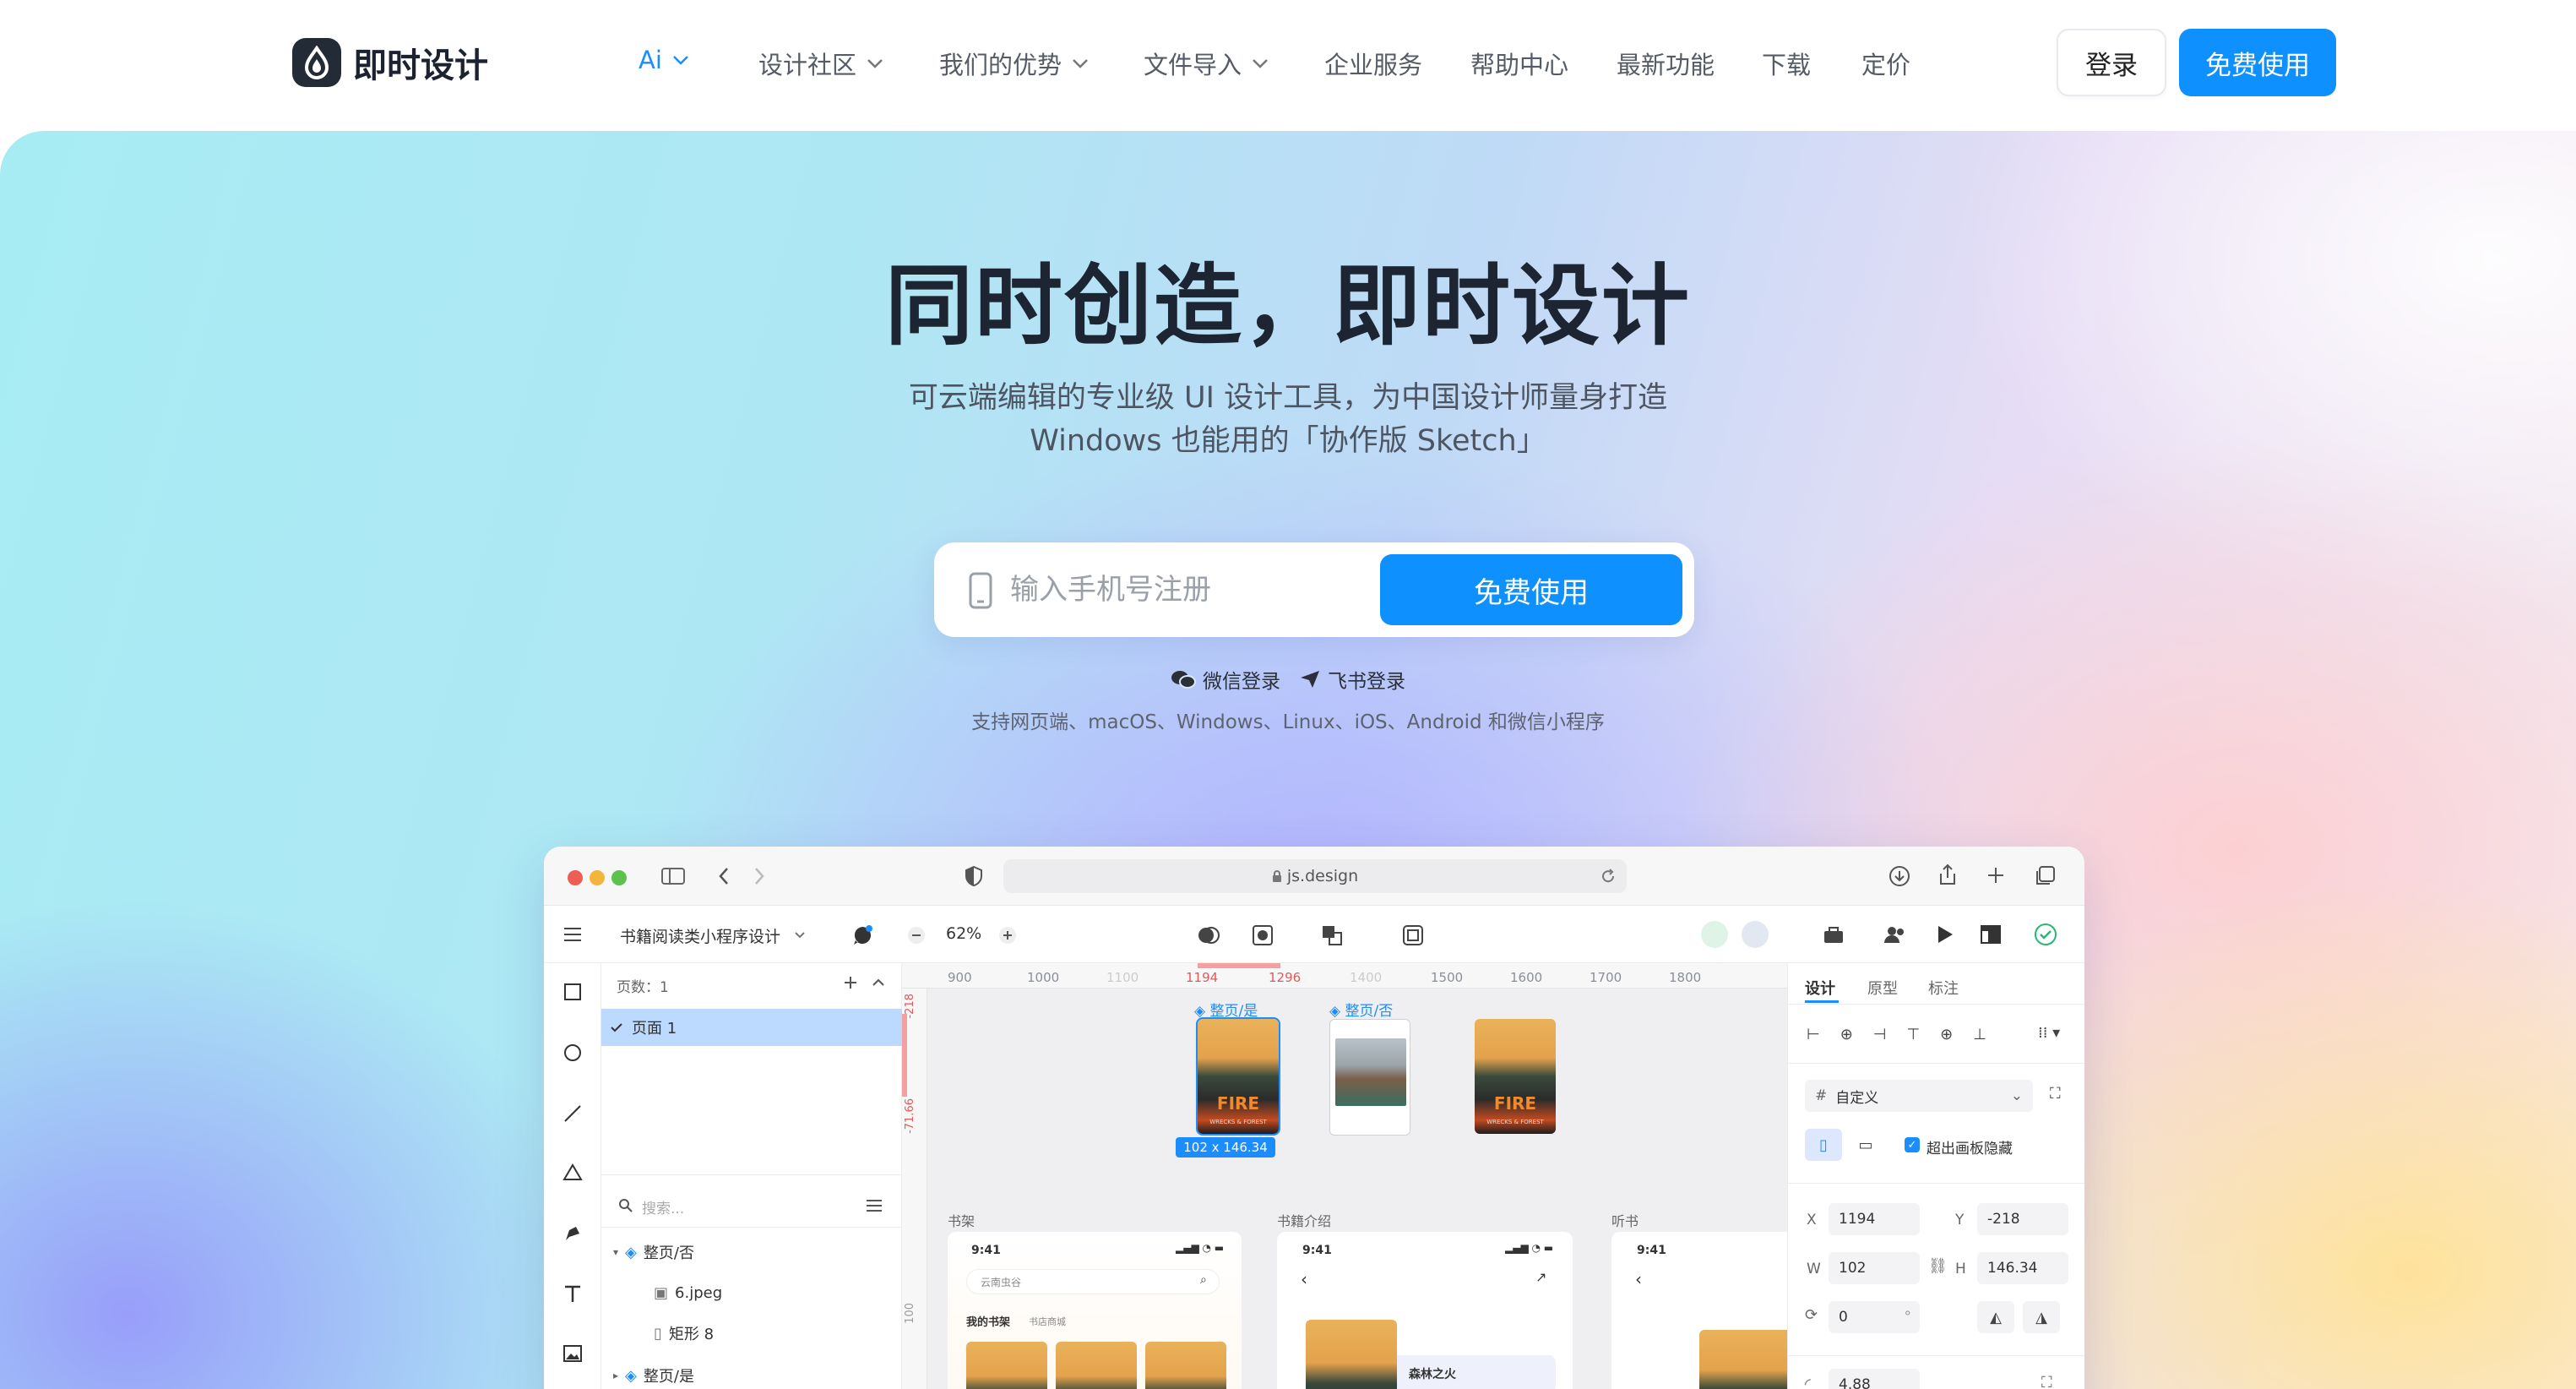 The height and width of the screenshot is (1389, 2576). I want to click on align-right-icon: ⊣, so click(1880, 1035).